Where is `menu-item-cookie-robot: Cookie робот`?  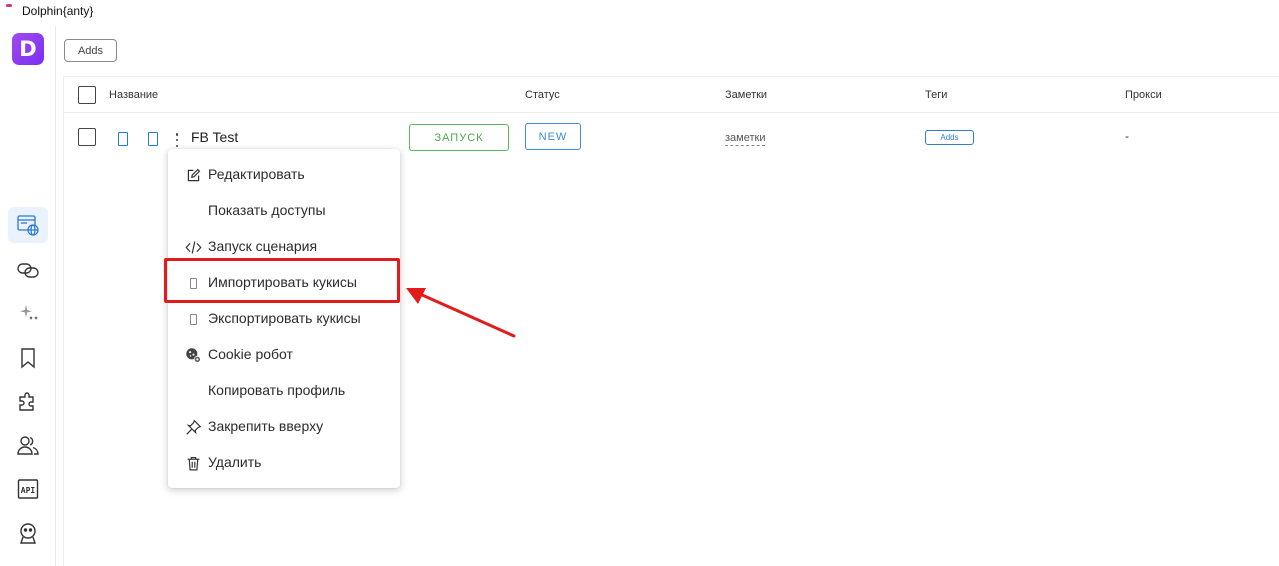 menu-item-cookie-robot: Cookie робот is located at coordinates (284, 355).